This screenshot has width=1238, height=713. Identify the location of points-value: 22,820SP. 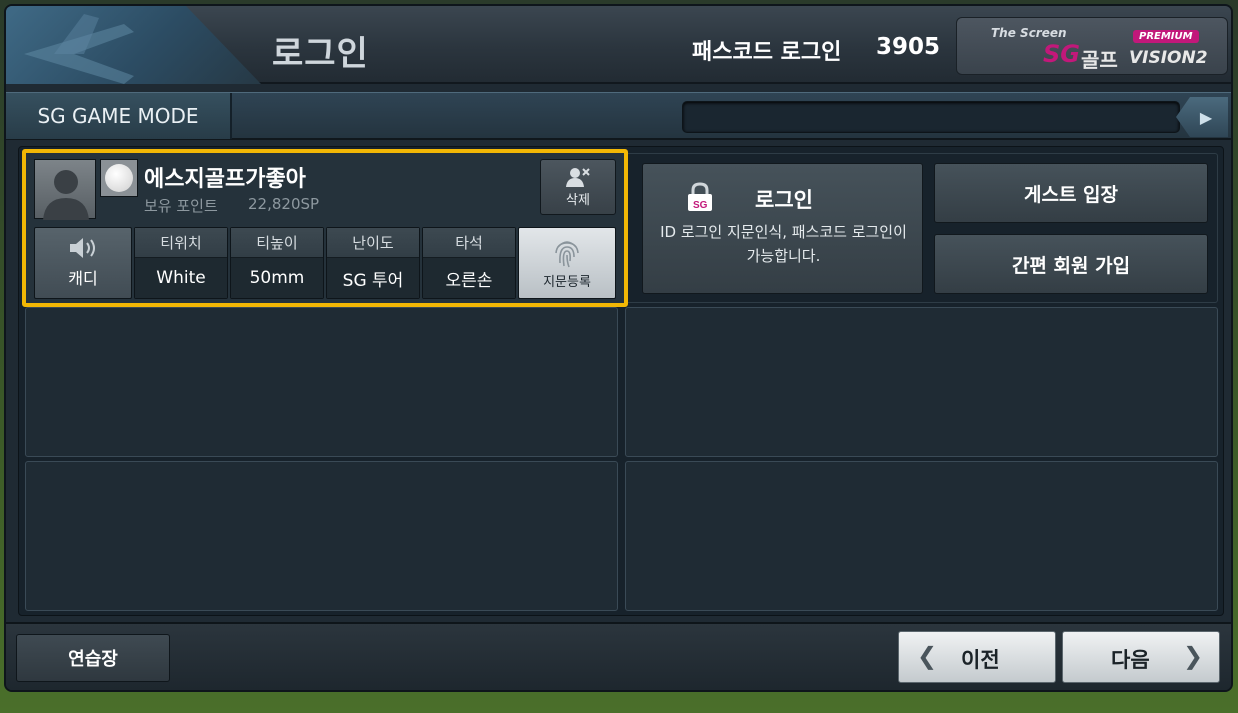
(284, 204).